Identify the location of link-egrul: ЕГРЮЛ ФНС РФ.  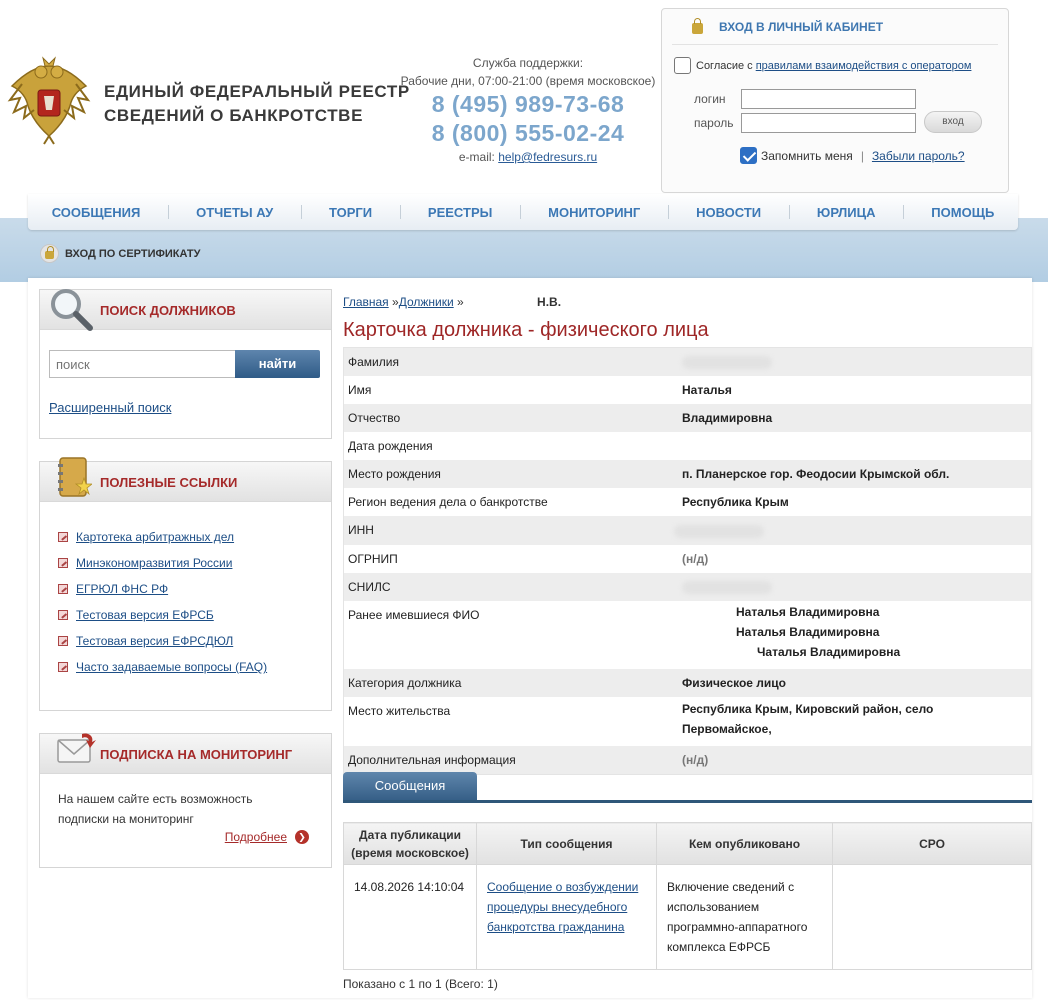
(122, 589).